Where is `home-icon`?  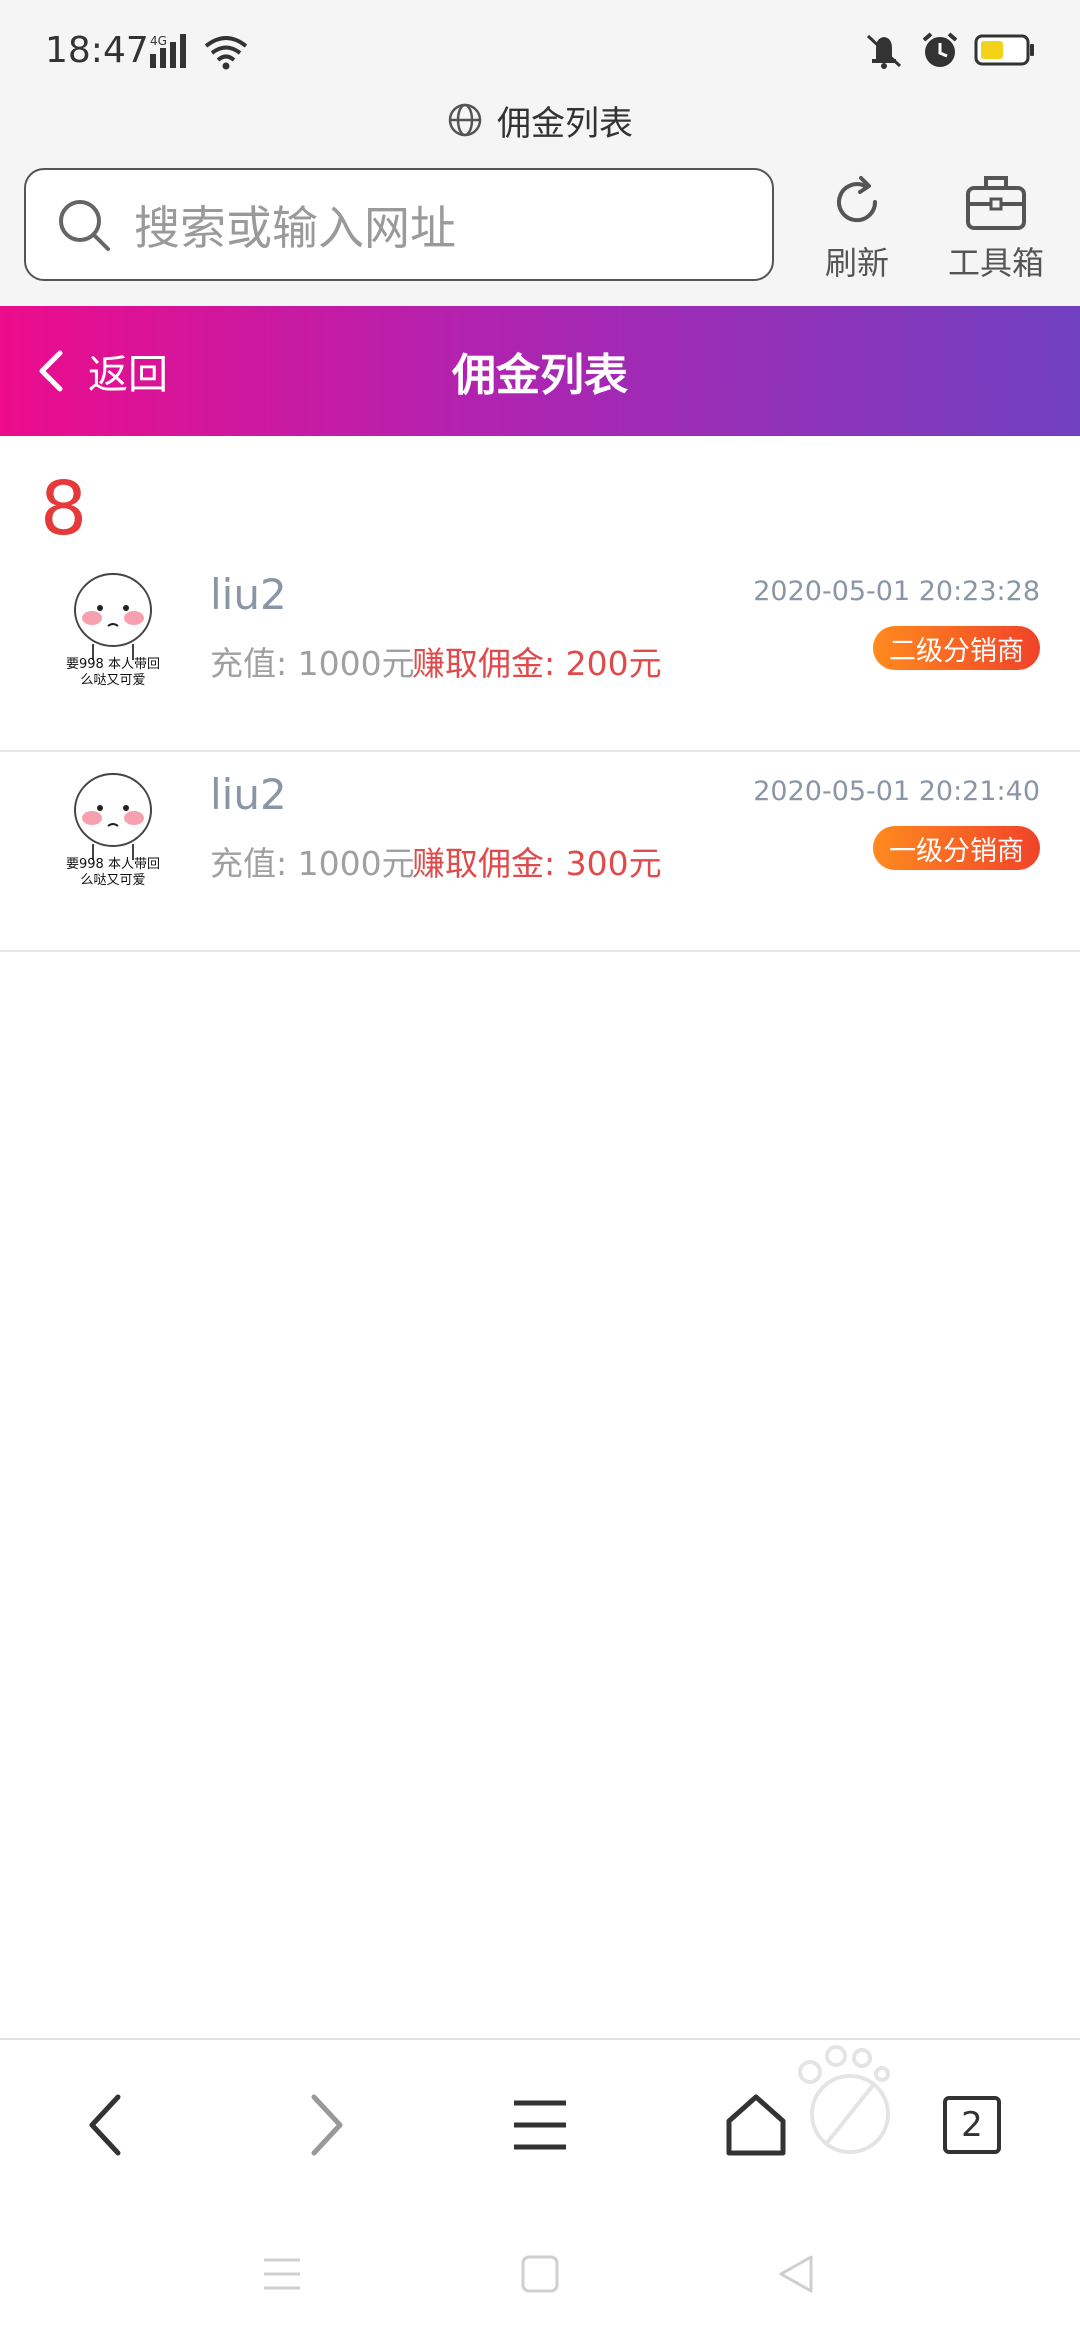 home-icon is located at coordinates (756, 2125).